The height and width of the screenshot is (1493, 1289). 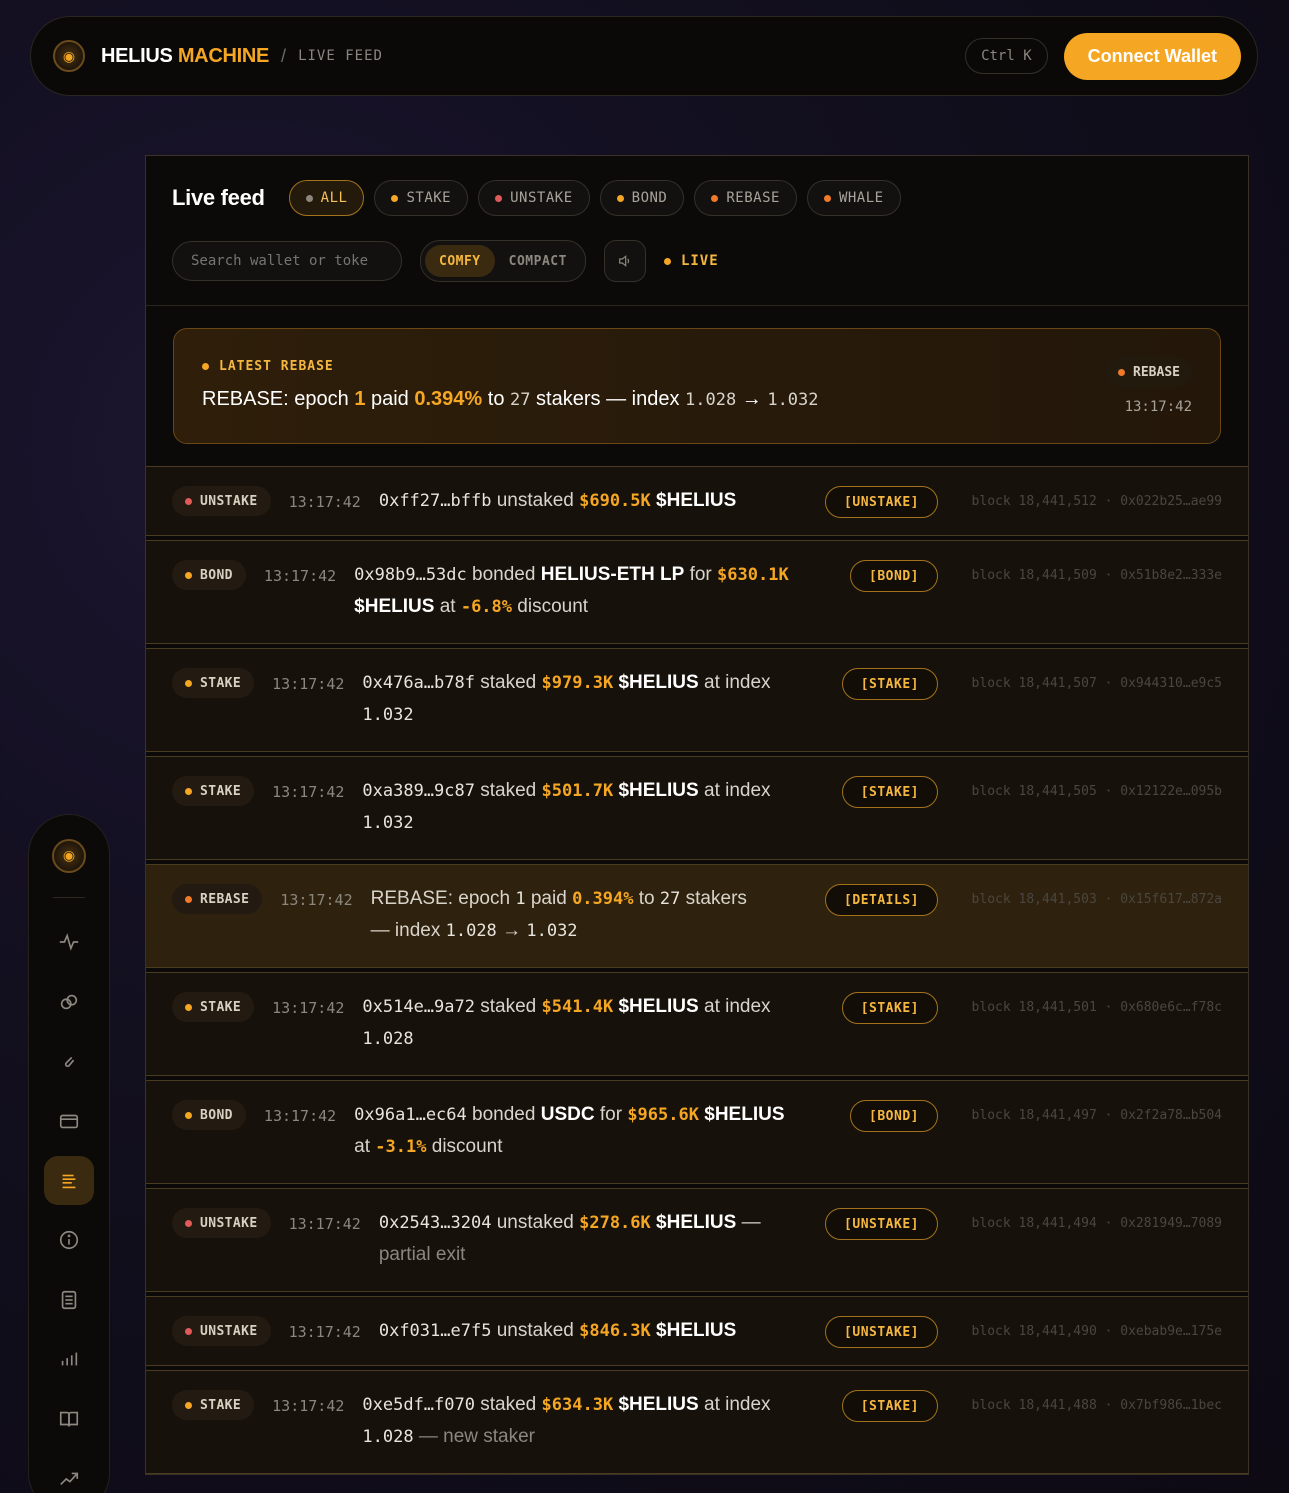 I want to click on block-meta: block 18,441,490 · 0xebab9e…175e, so click(x=1097, y=1331).